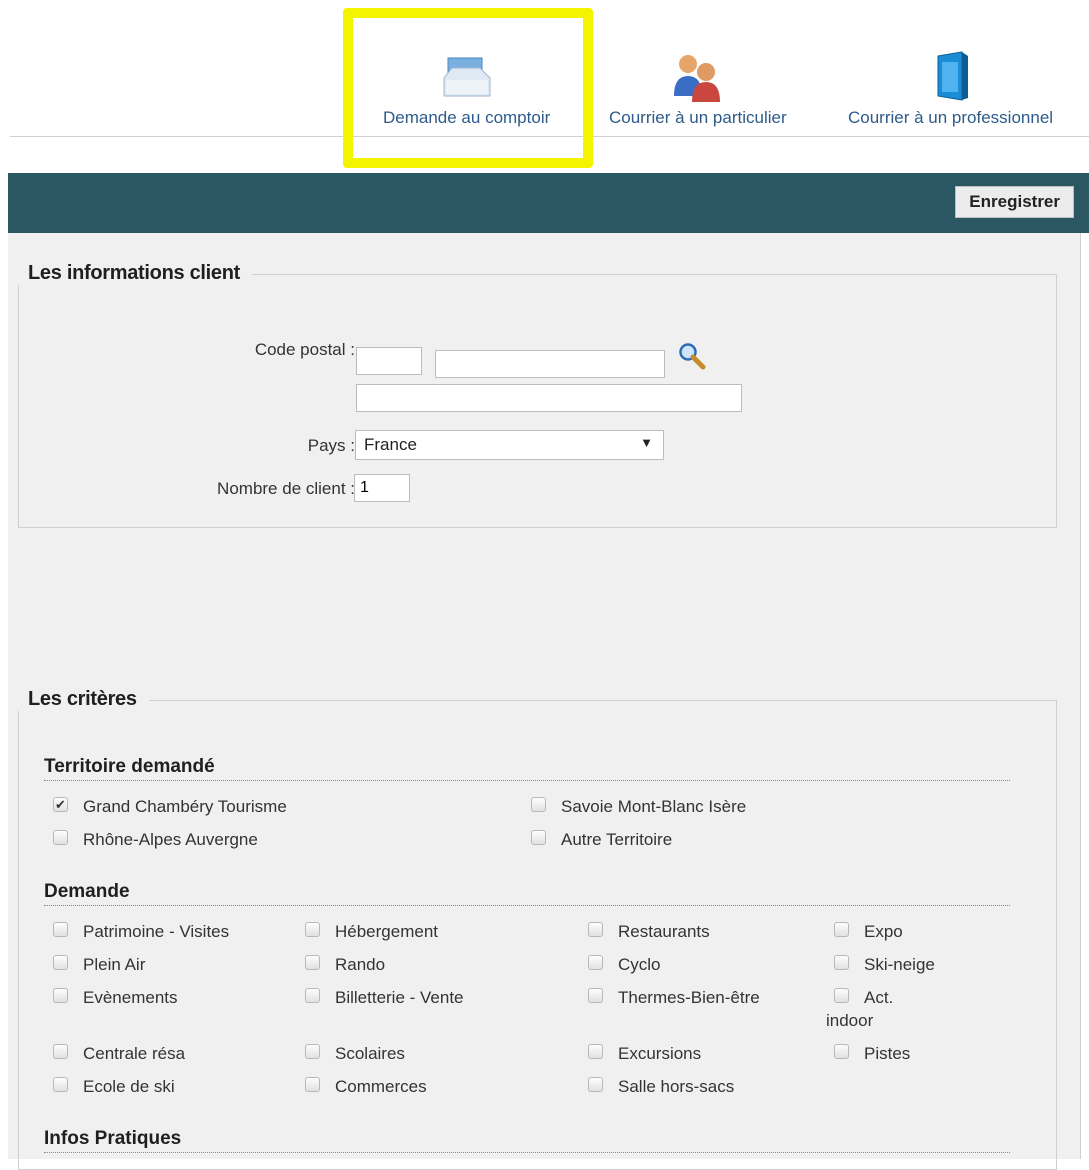  I want to click on demande-title: Demande, so click(527, 893).